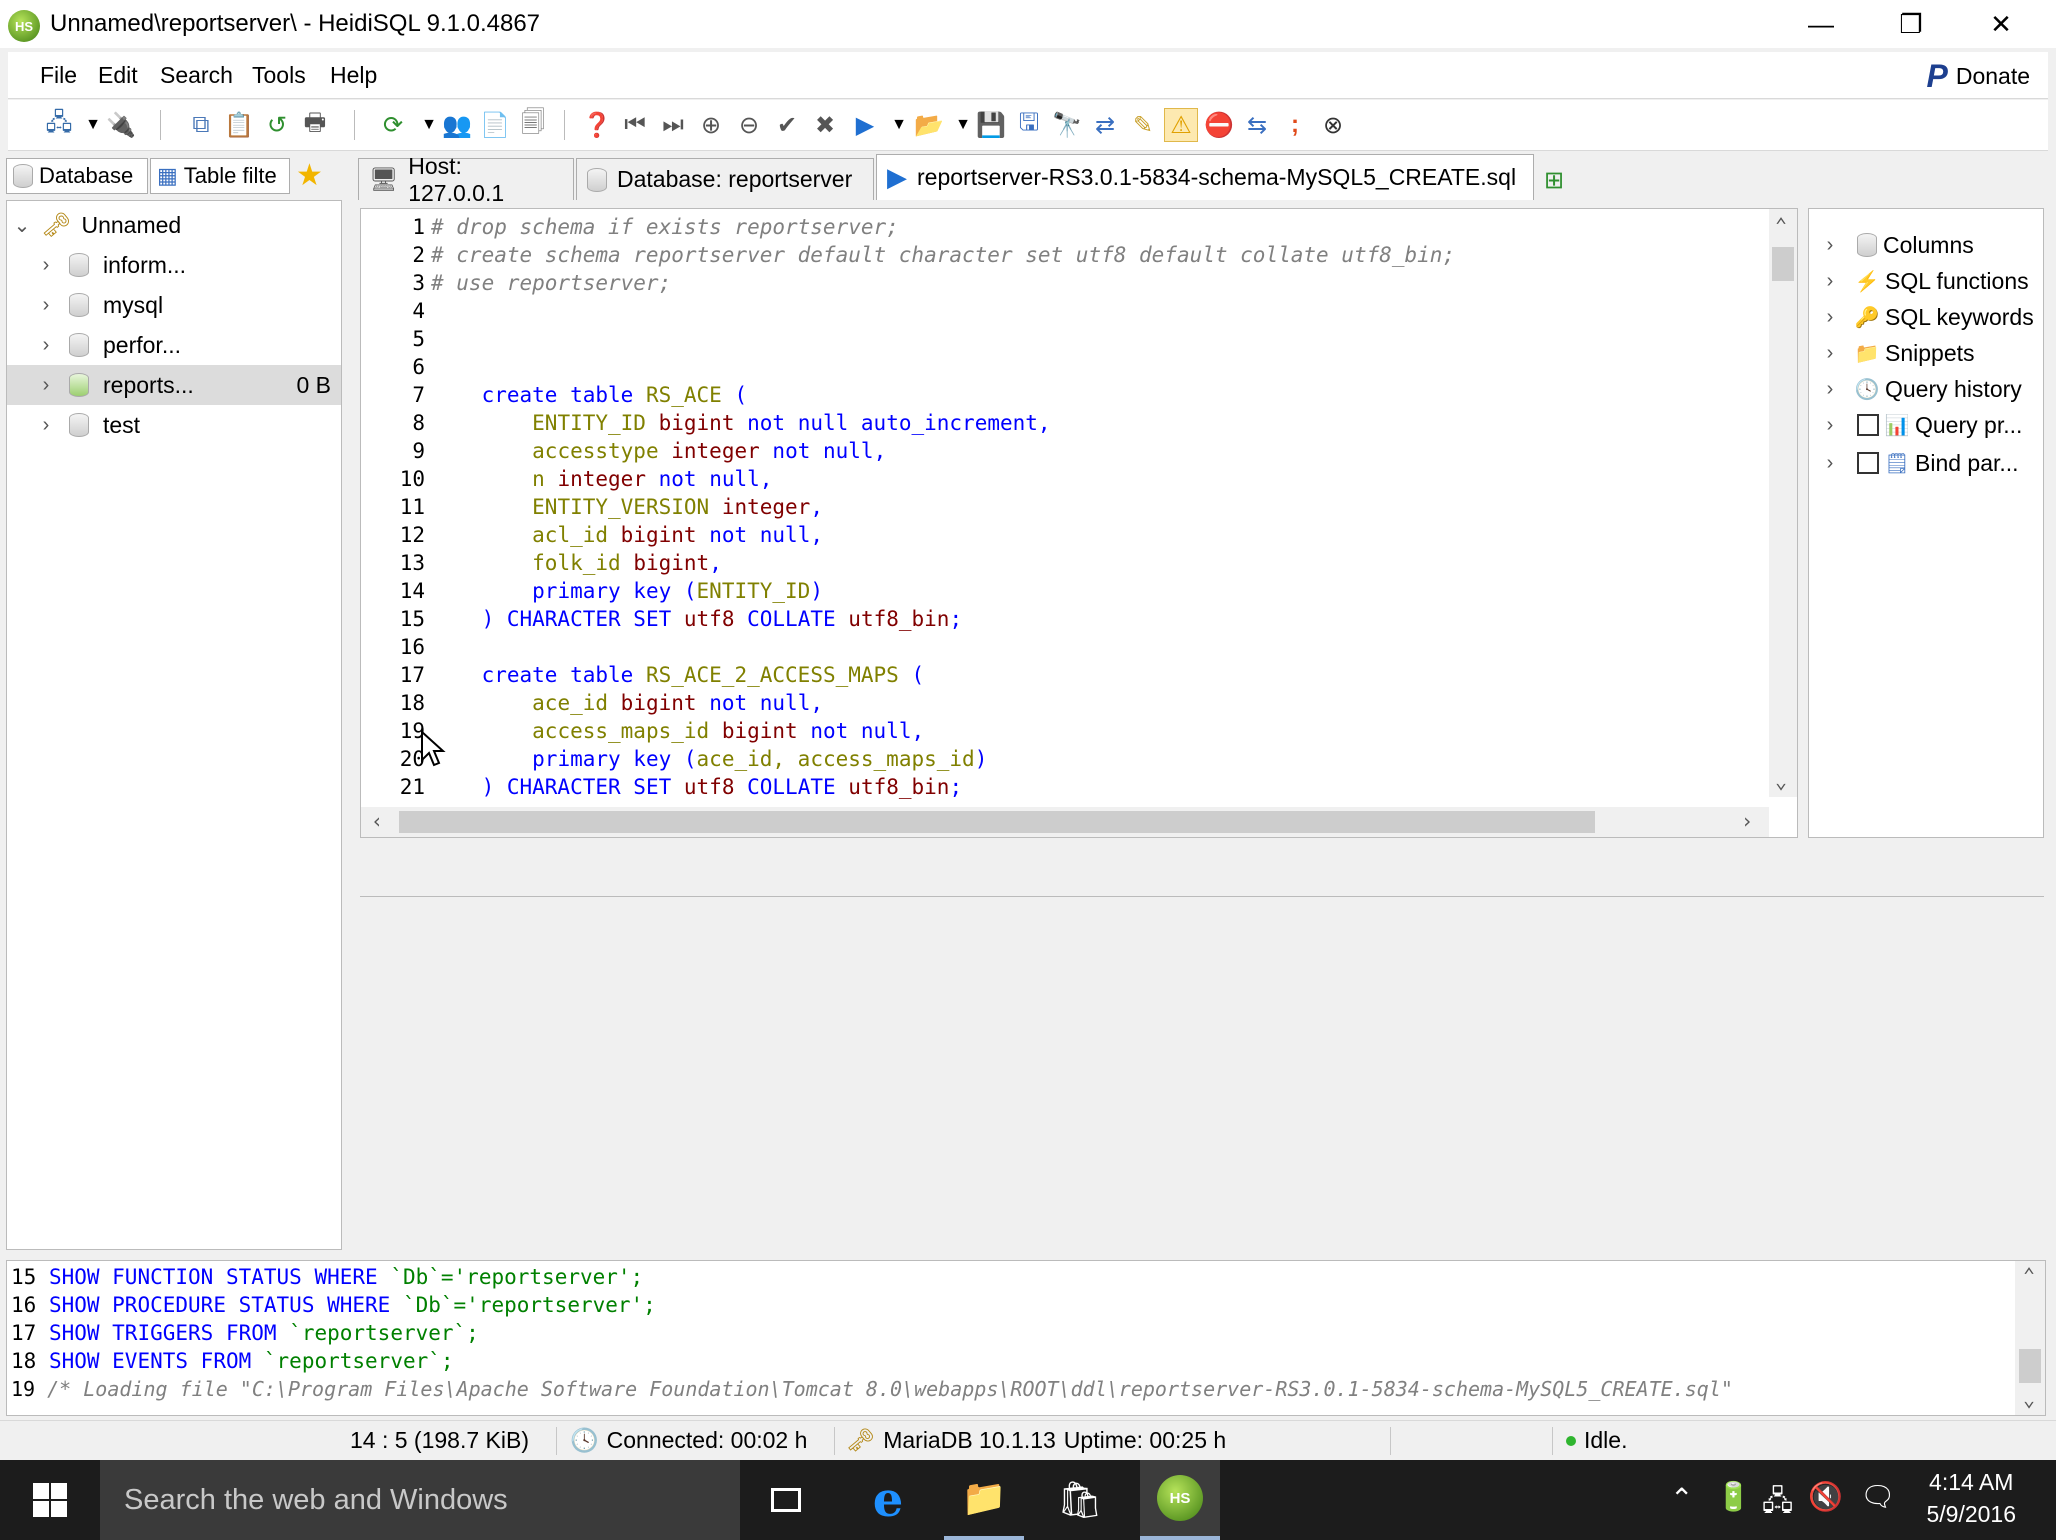 The width and height of the screenshot is (2056, 1540). Describe the element at coordinates (393, 125) in the screenshot. I see `refresh-icon: ⟳` at that location.